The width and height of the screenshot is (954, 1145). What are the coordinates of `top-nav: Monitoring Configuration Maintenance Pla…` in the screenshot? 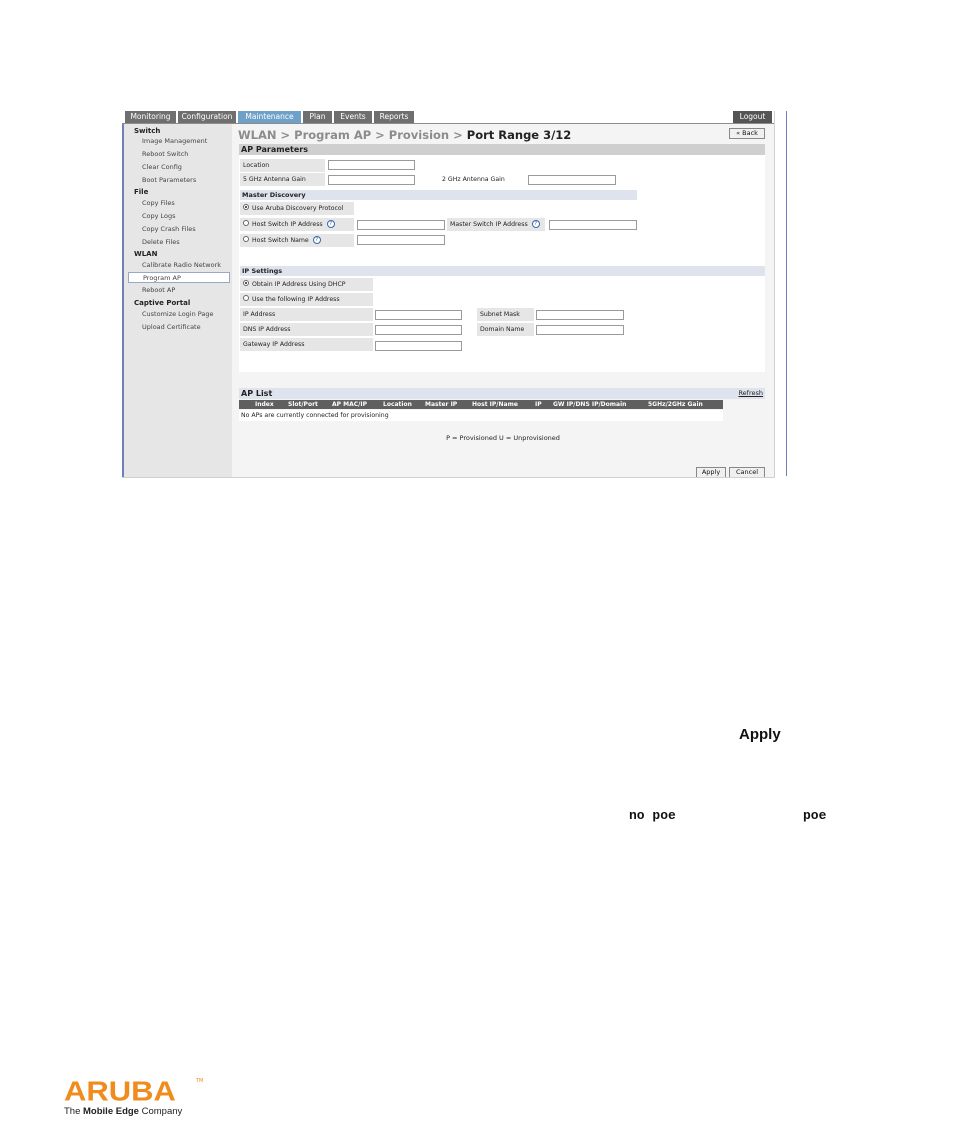 It's located at (448, 117).